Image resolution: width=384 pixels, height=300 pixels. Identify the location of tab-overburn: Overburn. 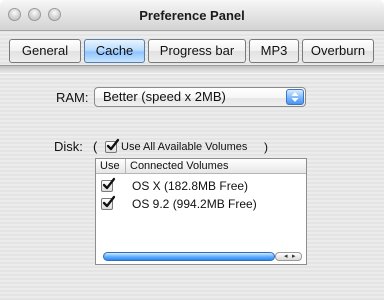
(338, 51).